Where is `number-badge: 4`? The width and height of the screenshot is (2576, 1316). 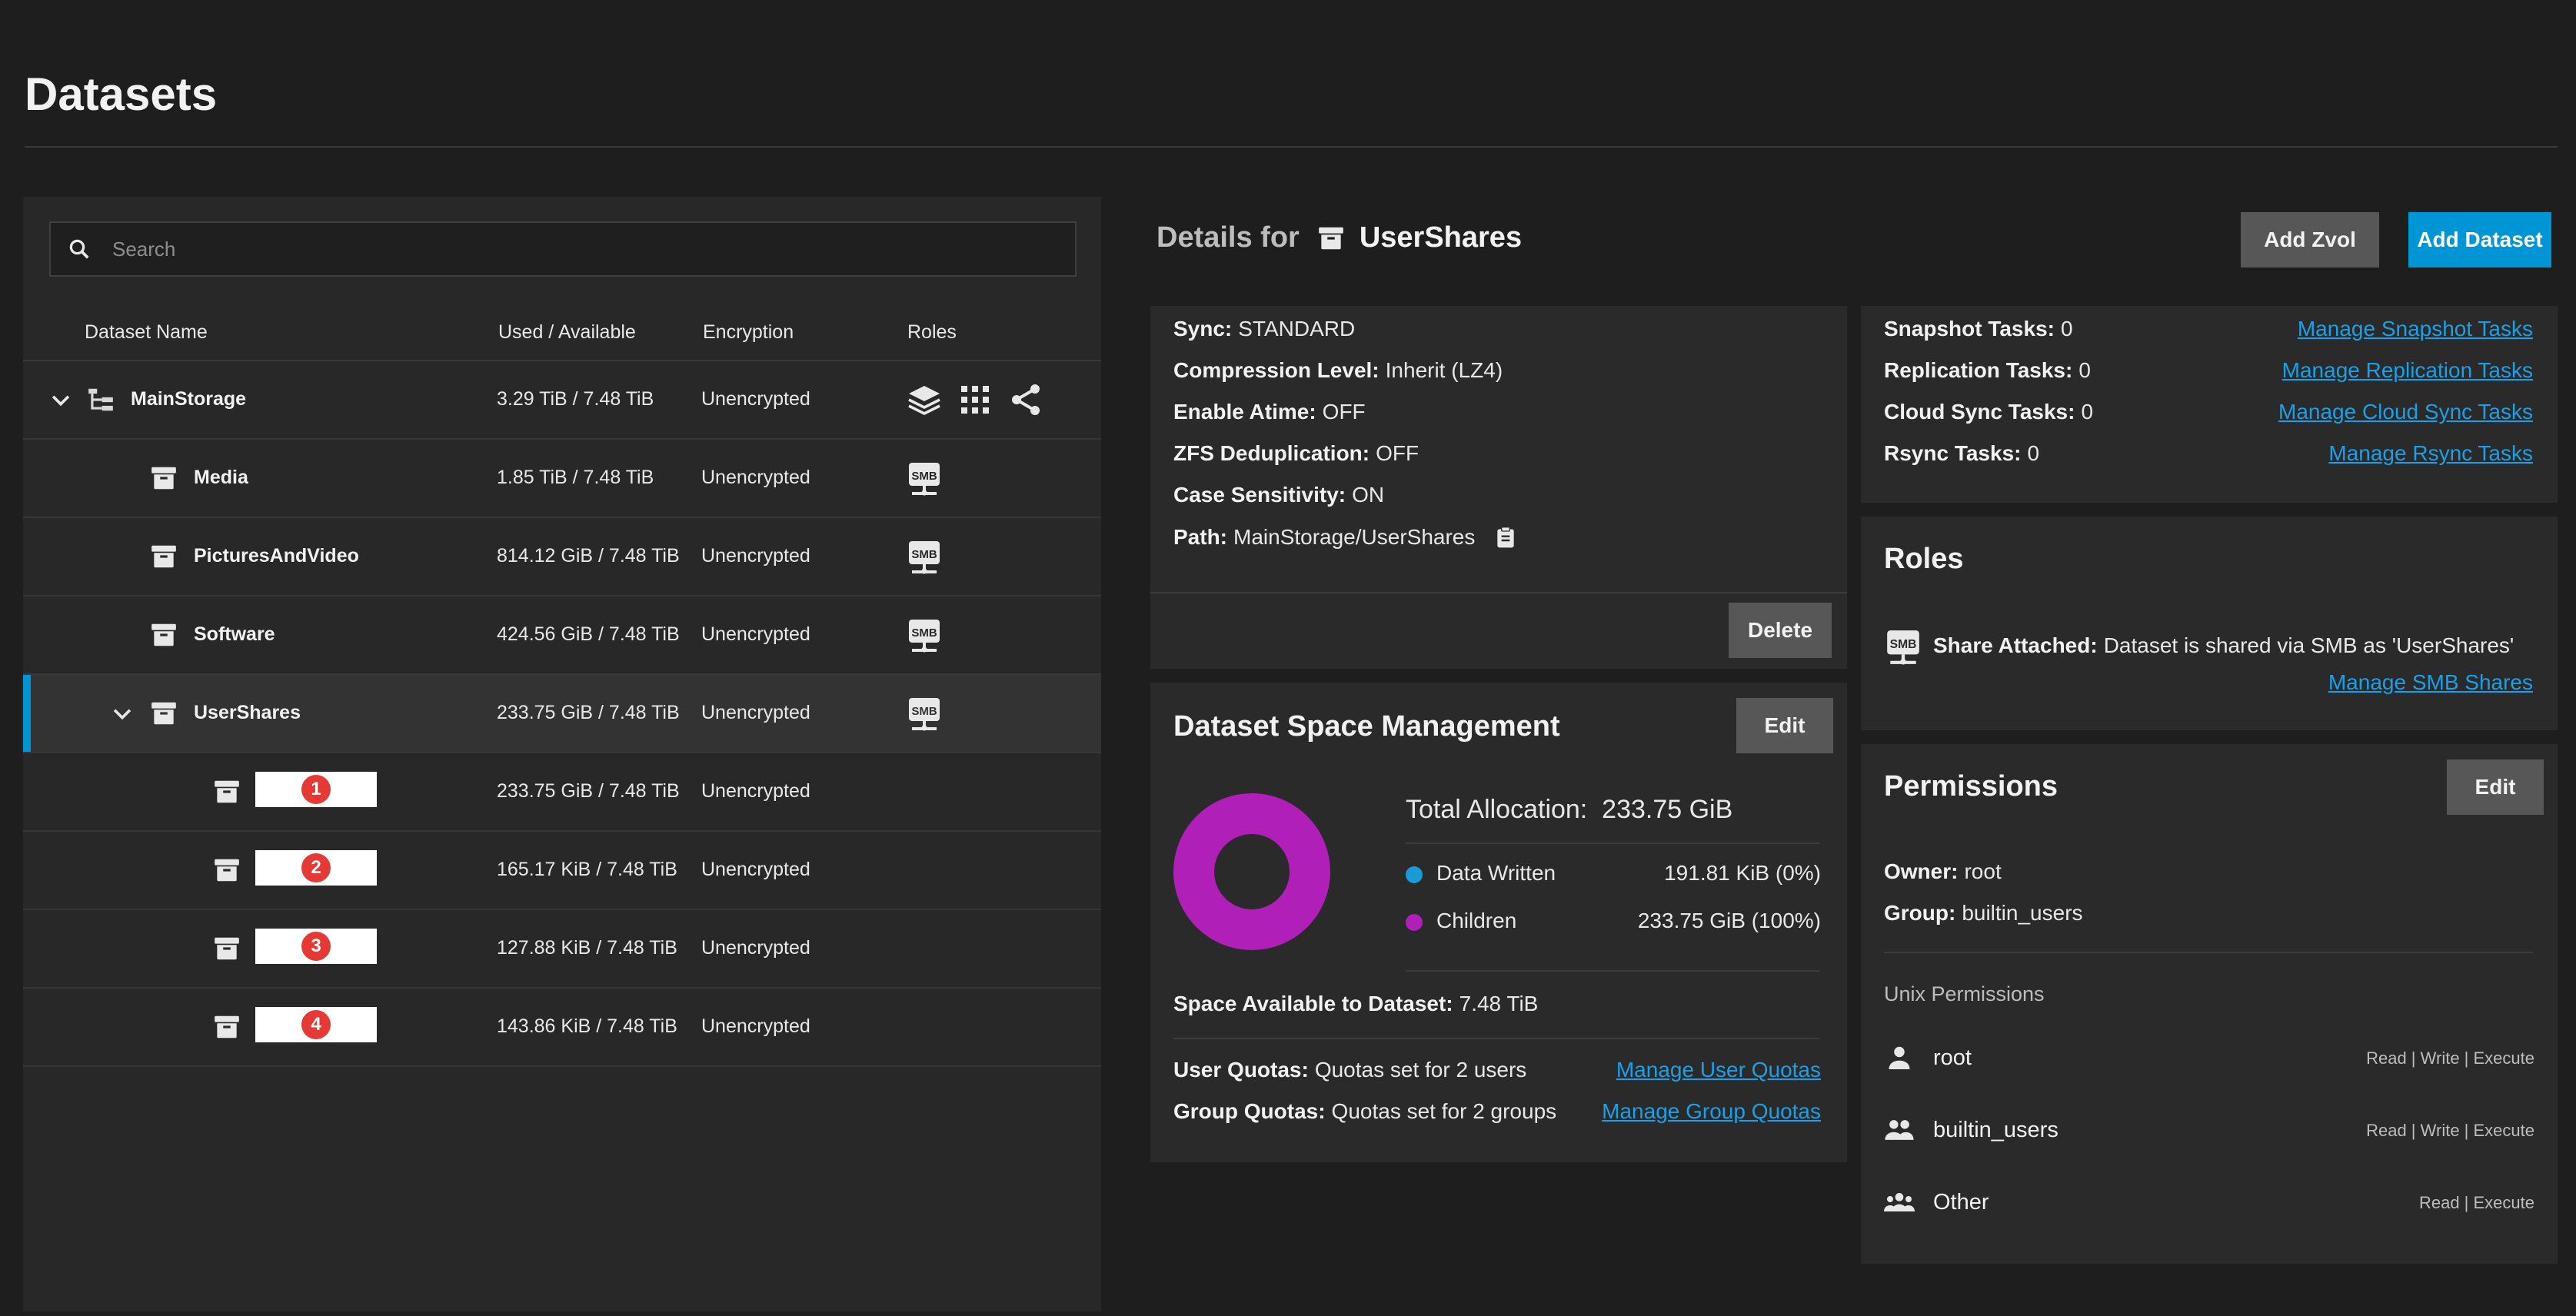 number-badge: 4 is located at coordinates (316, 1025).